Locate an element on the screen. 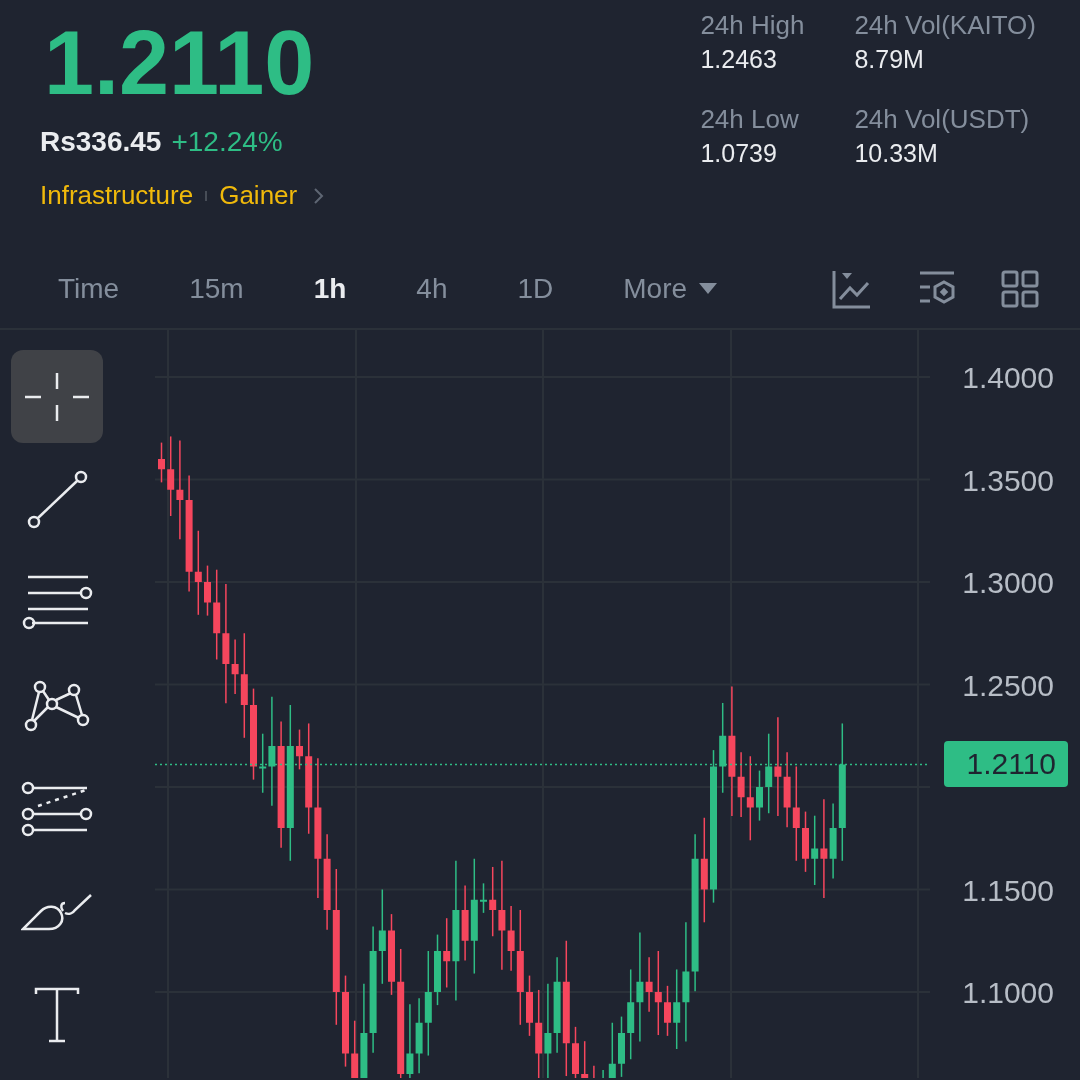  last-price-tag: 1.2110 is located at coordinates (1006, 764).